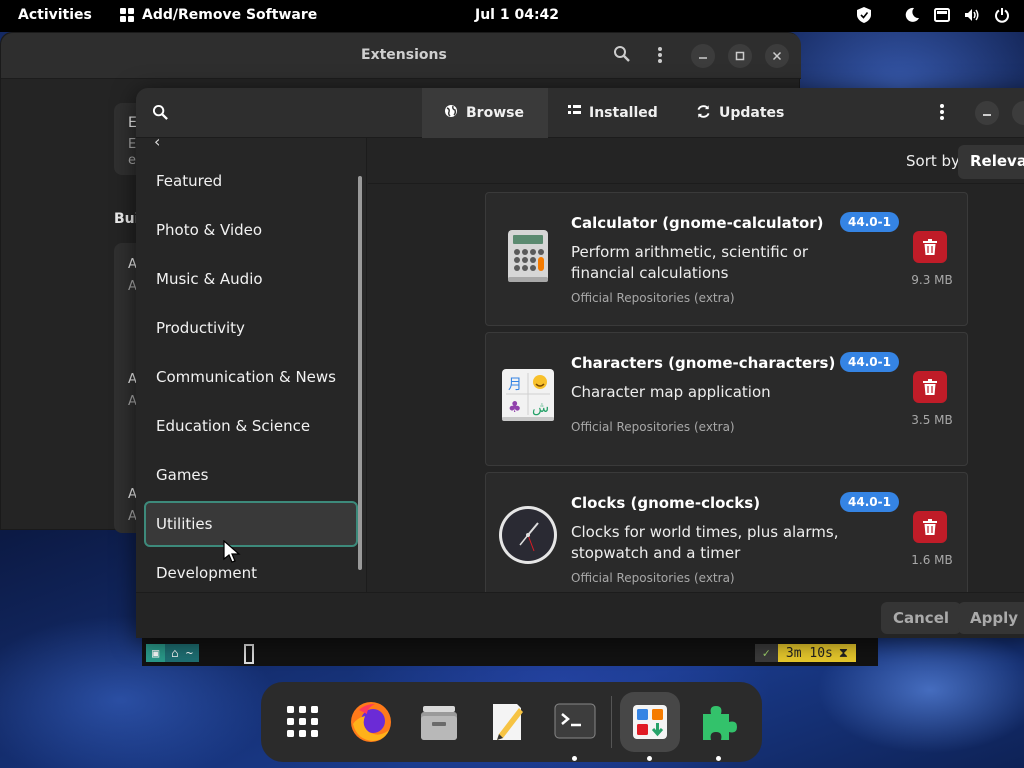 The width and height of the screenshot is (1024, 768). What do you see at coordinates (932, 420) in the screenshot?
I see `app-size: 3.5 MB` at bounding box center [932, 420].